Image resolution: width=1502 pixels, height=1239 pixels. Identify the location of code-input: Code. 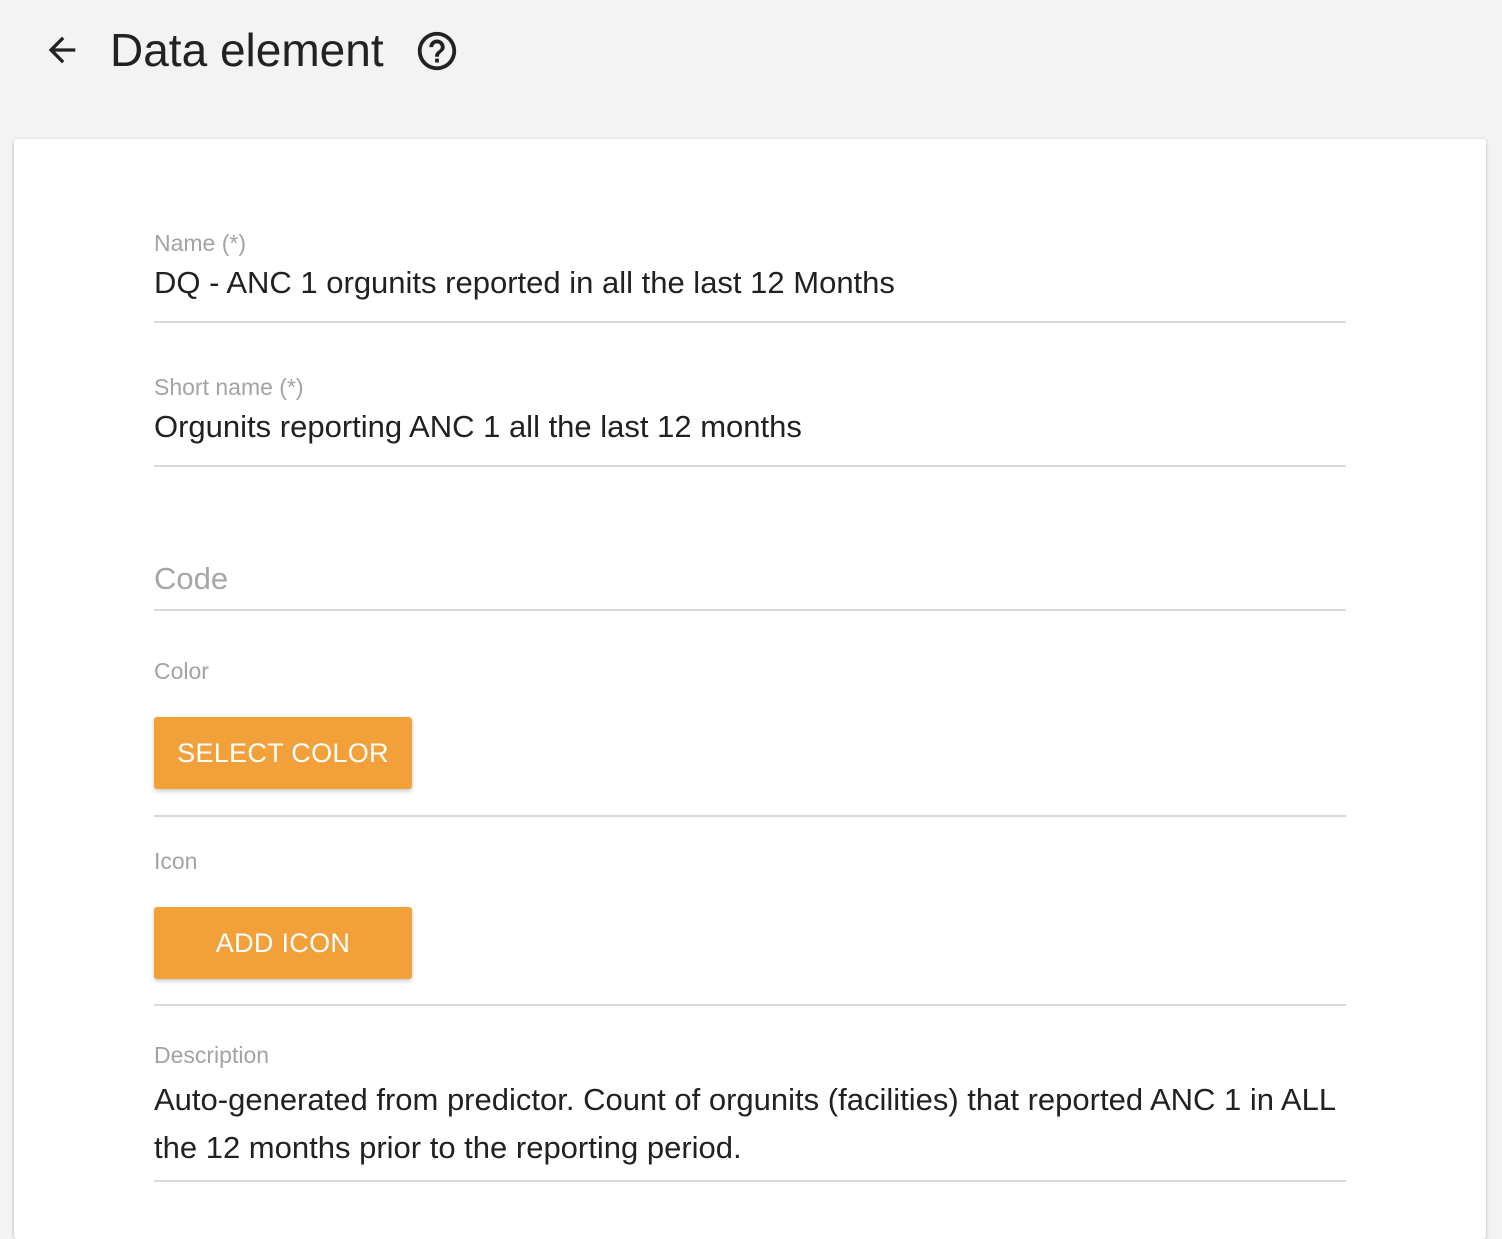
(191, 579).